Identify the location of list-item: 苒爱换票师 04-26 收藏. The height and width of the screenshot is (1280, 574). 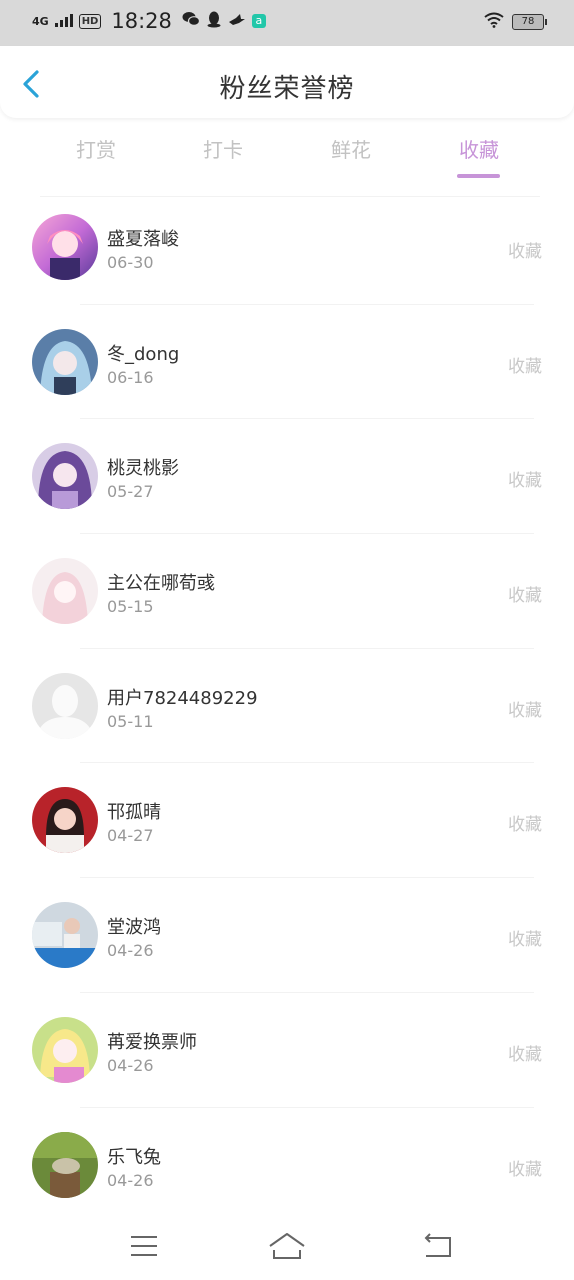
(287, 1050).